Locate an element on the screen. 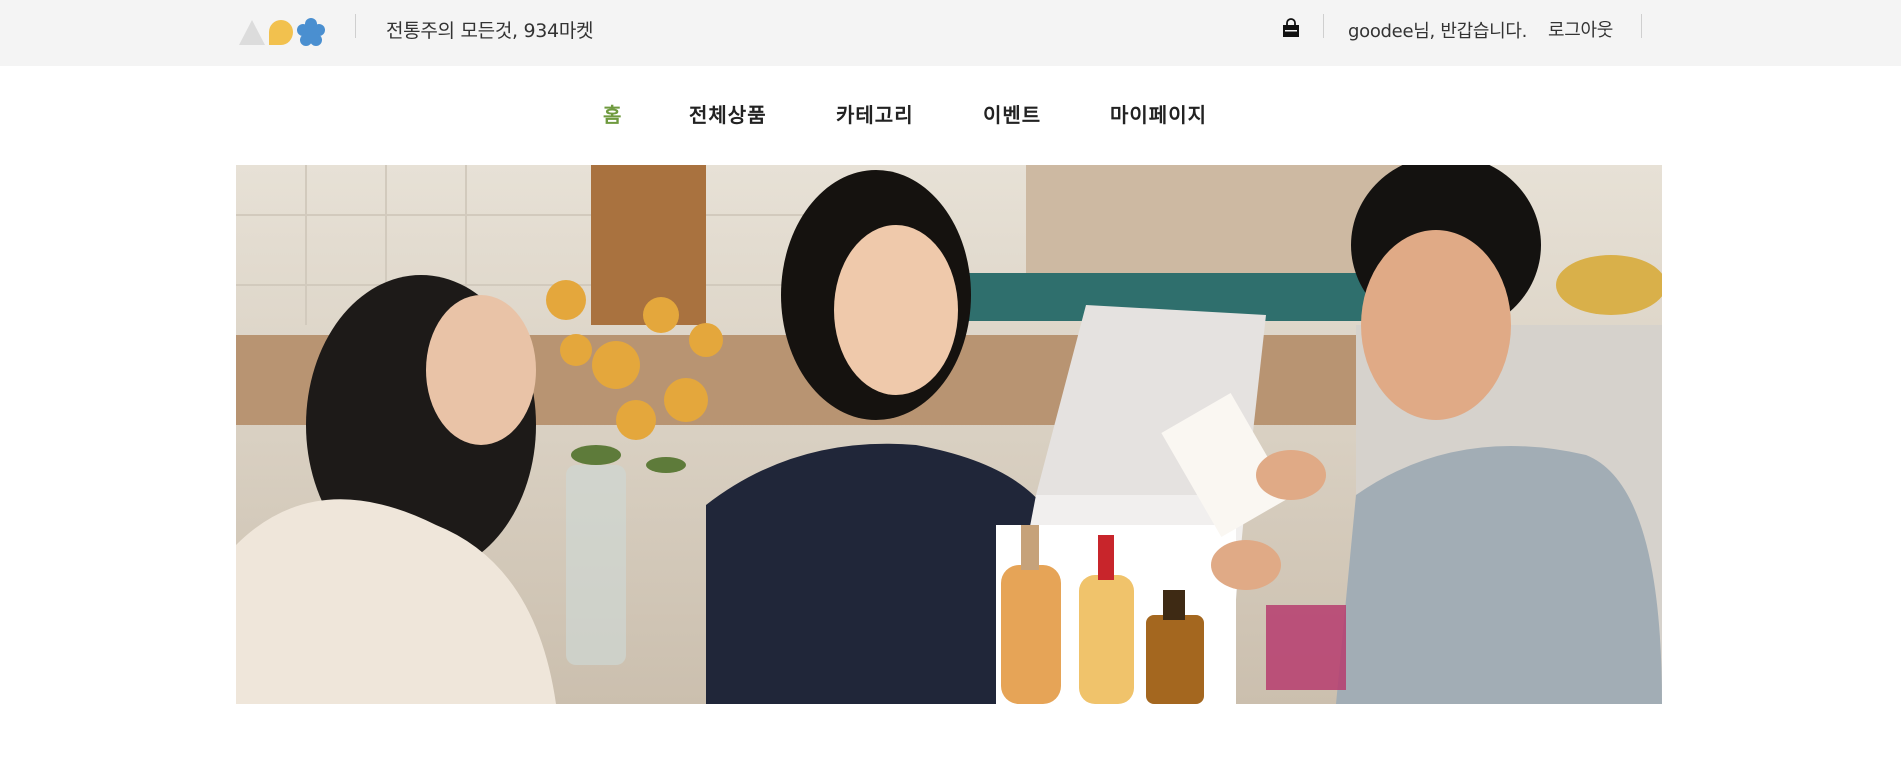 The image size is (1901, 761). site-logo is located at coordinates (281, 31).